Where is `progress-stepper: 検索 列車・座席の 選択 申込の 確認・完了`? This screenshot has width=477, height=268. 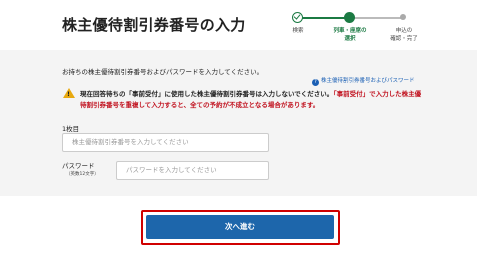 progress-stepper: 検索 列車・座席の 選択 申込の 確認・完了 is located at coordinates (355, 31).